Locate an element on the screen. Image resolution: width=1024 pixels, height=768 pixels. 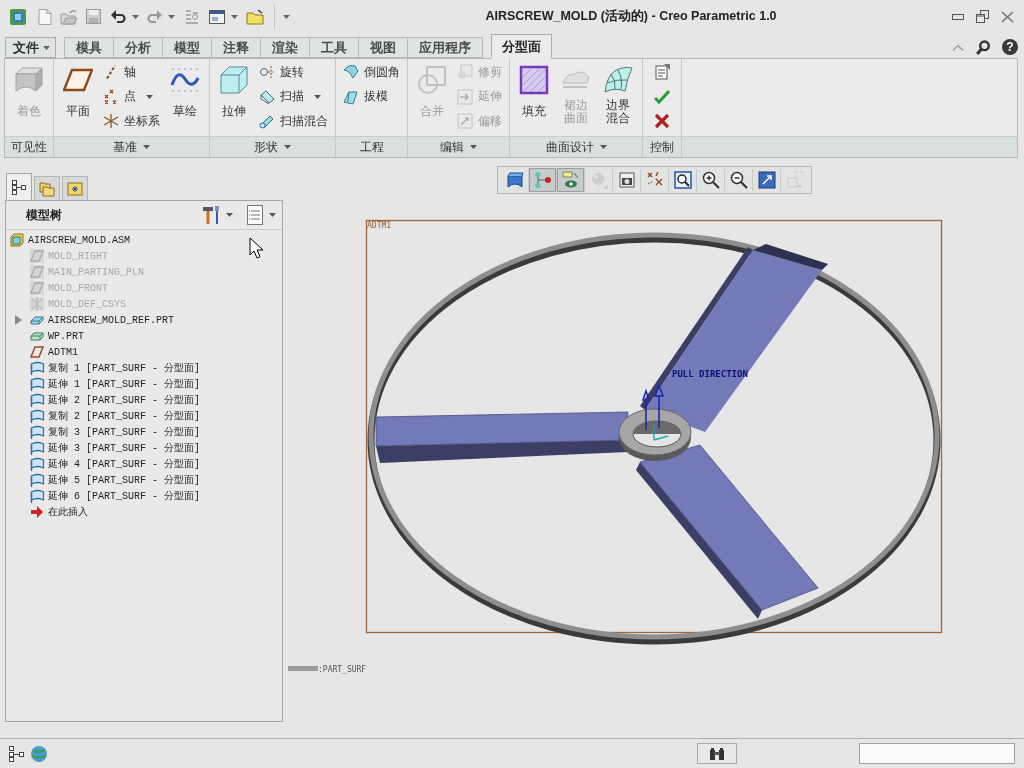
tools-icon is located at coordinates (211, 215).